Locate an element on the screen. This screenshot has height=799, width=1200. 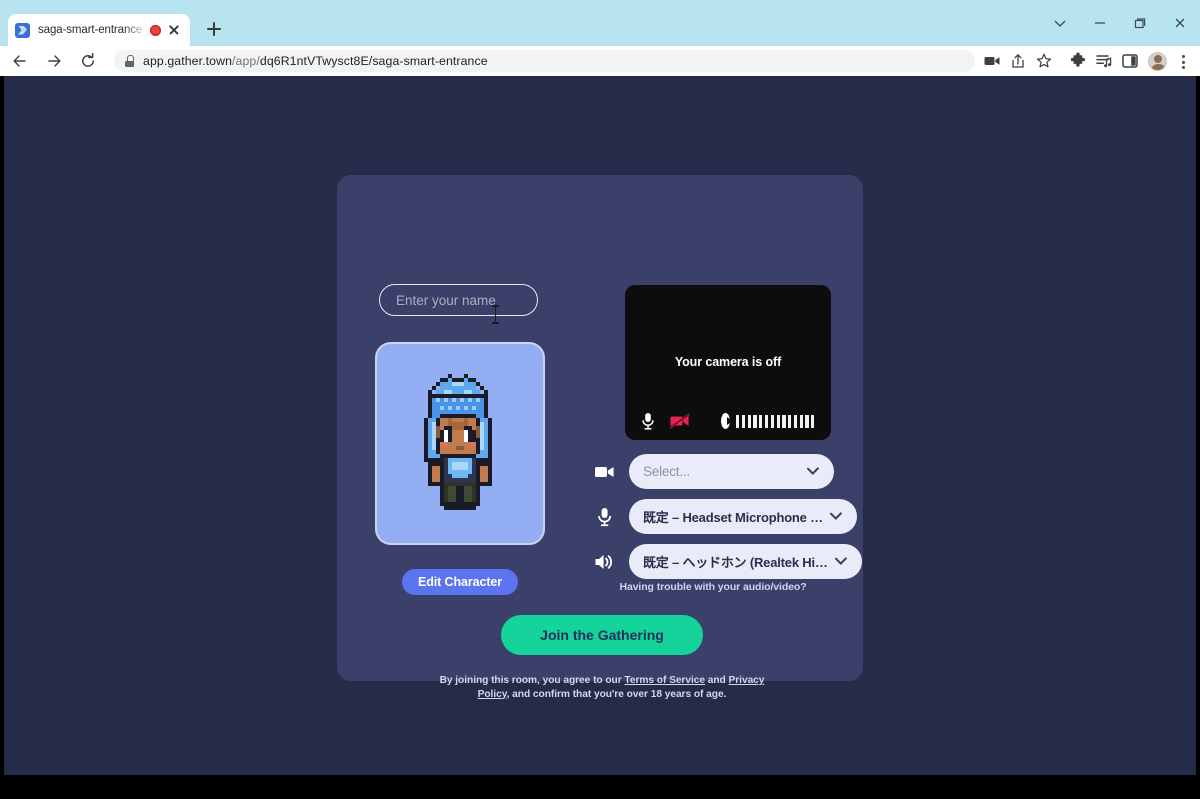
url-host: app.gather.town is located at coordinates (188, 61).